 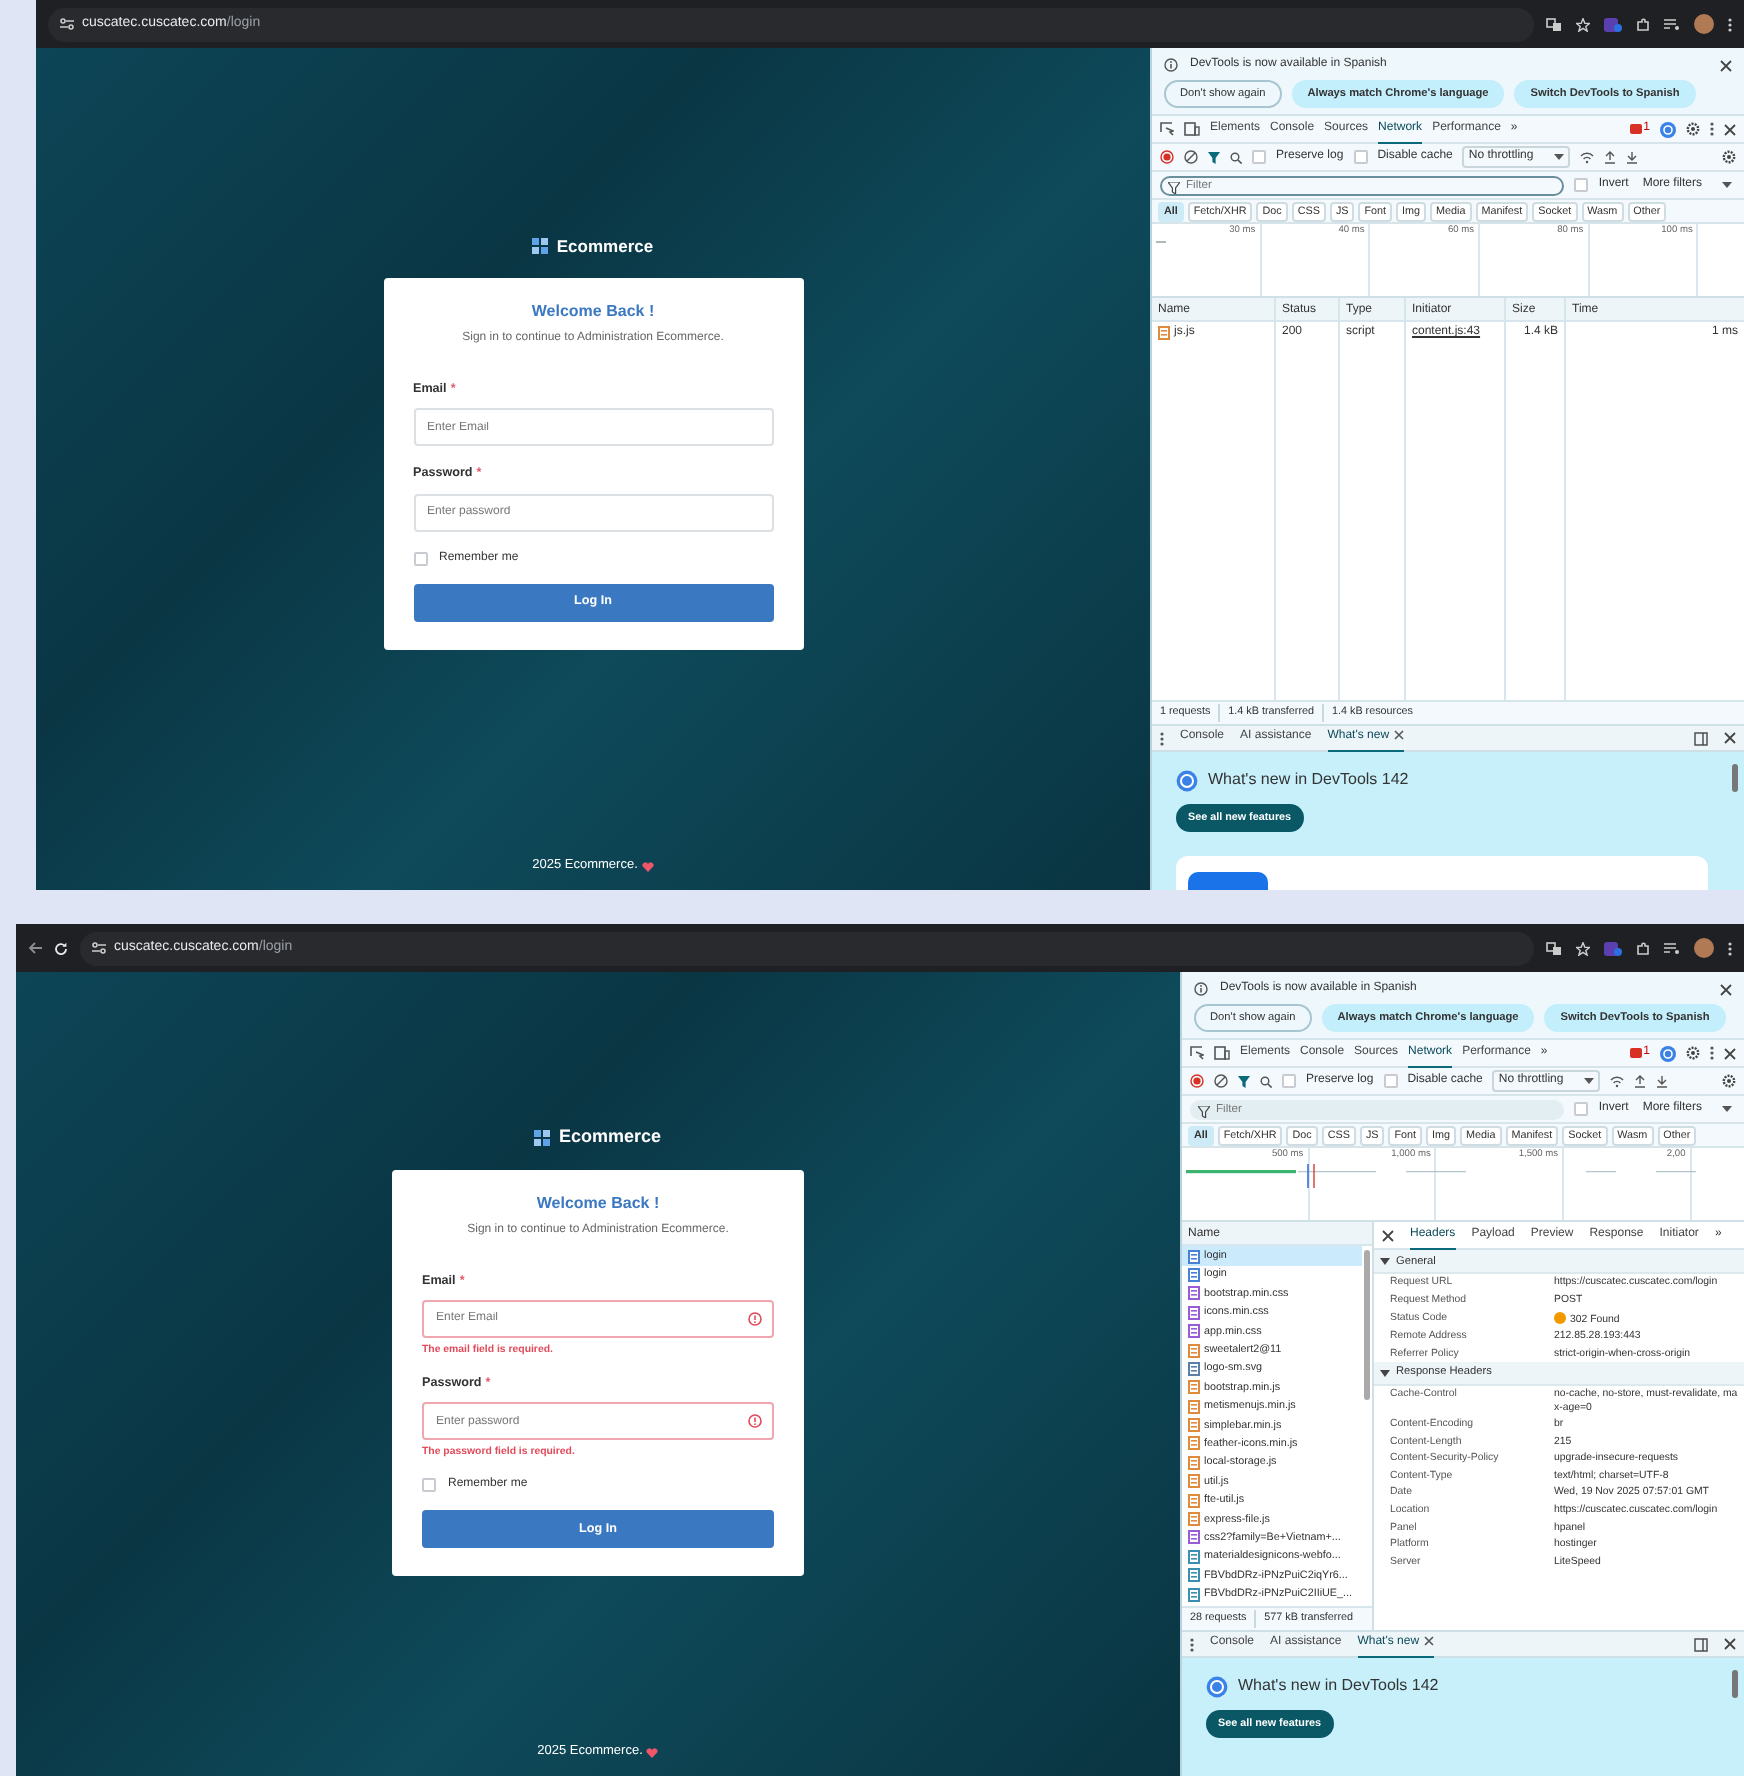 I want to click on reload-icon, so click(x=61, y=948).